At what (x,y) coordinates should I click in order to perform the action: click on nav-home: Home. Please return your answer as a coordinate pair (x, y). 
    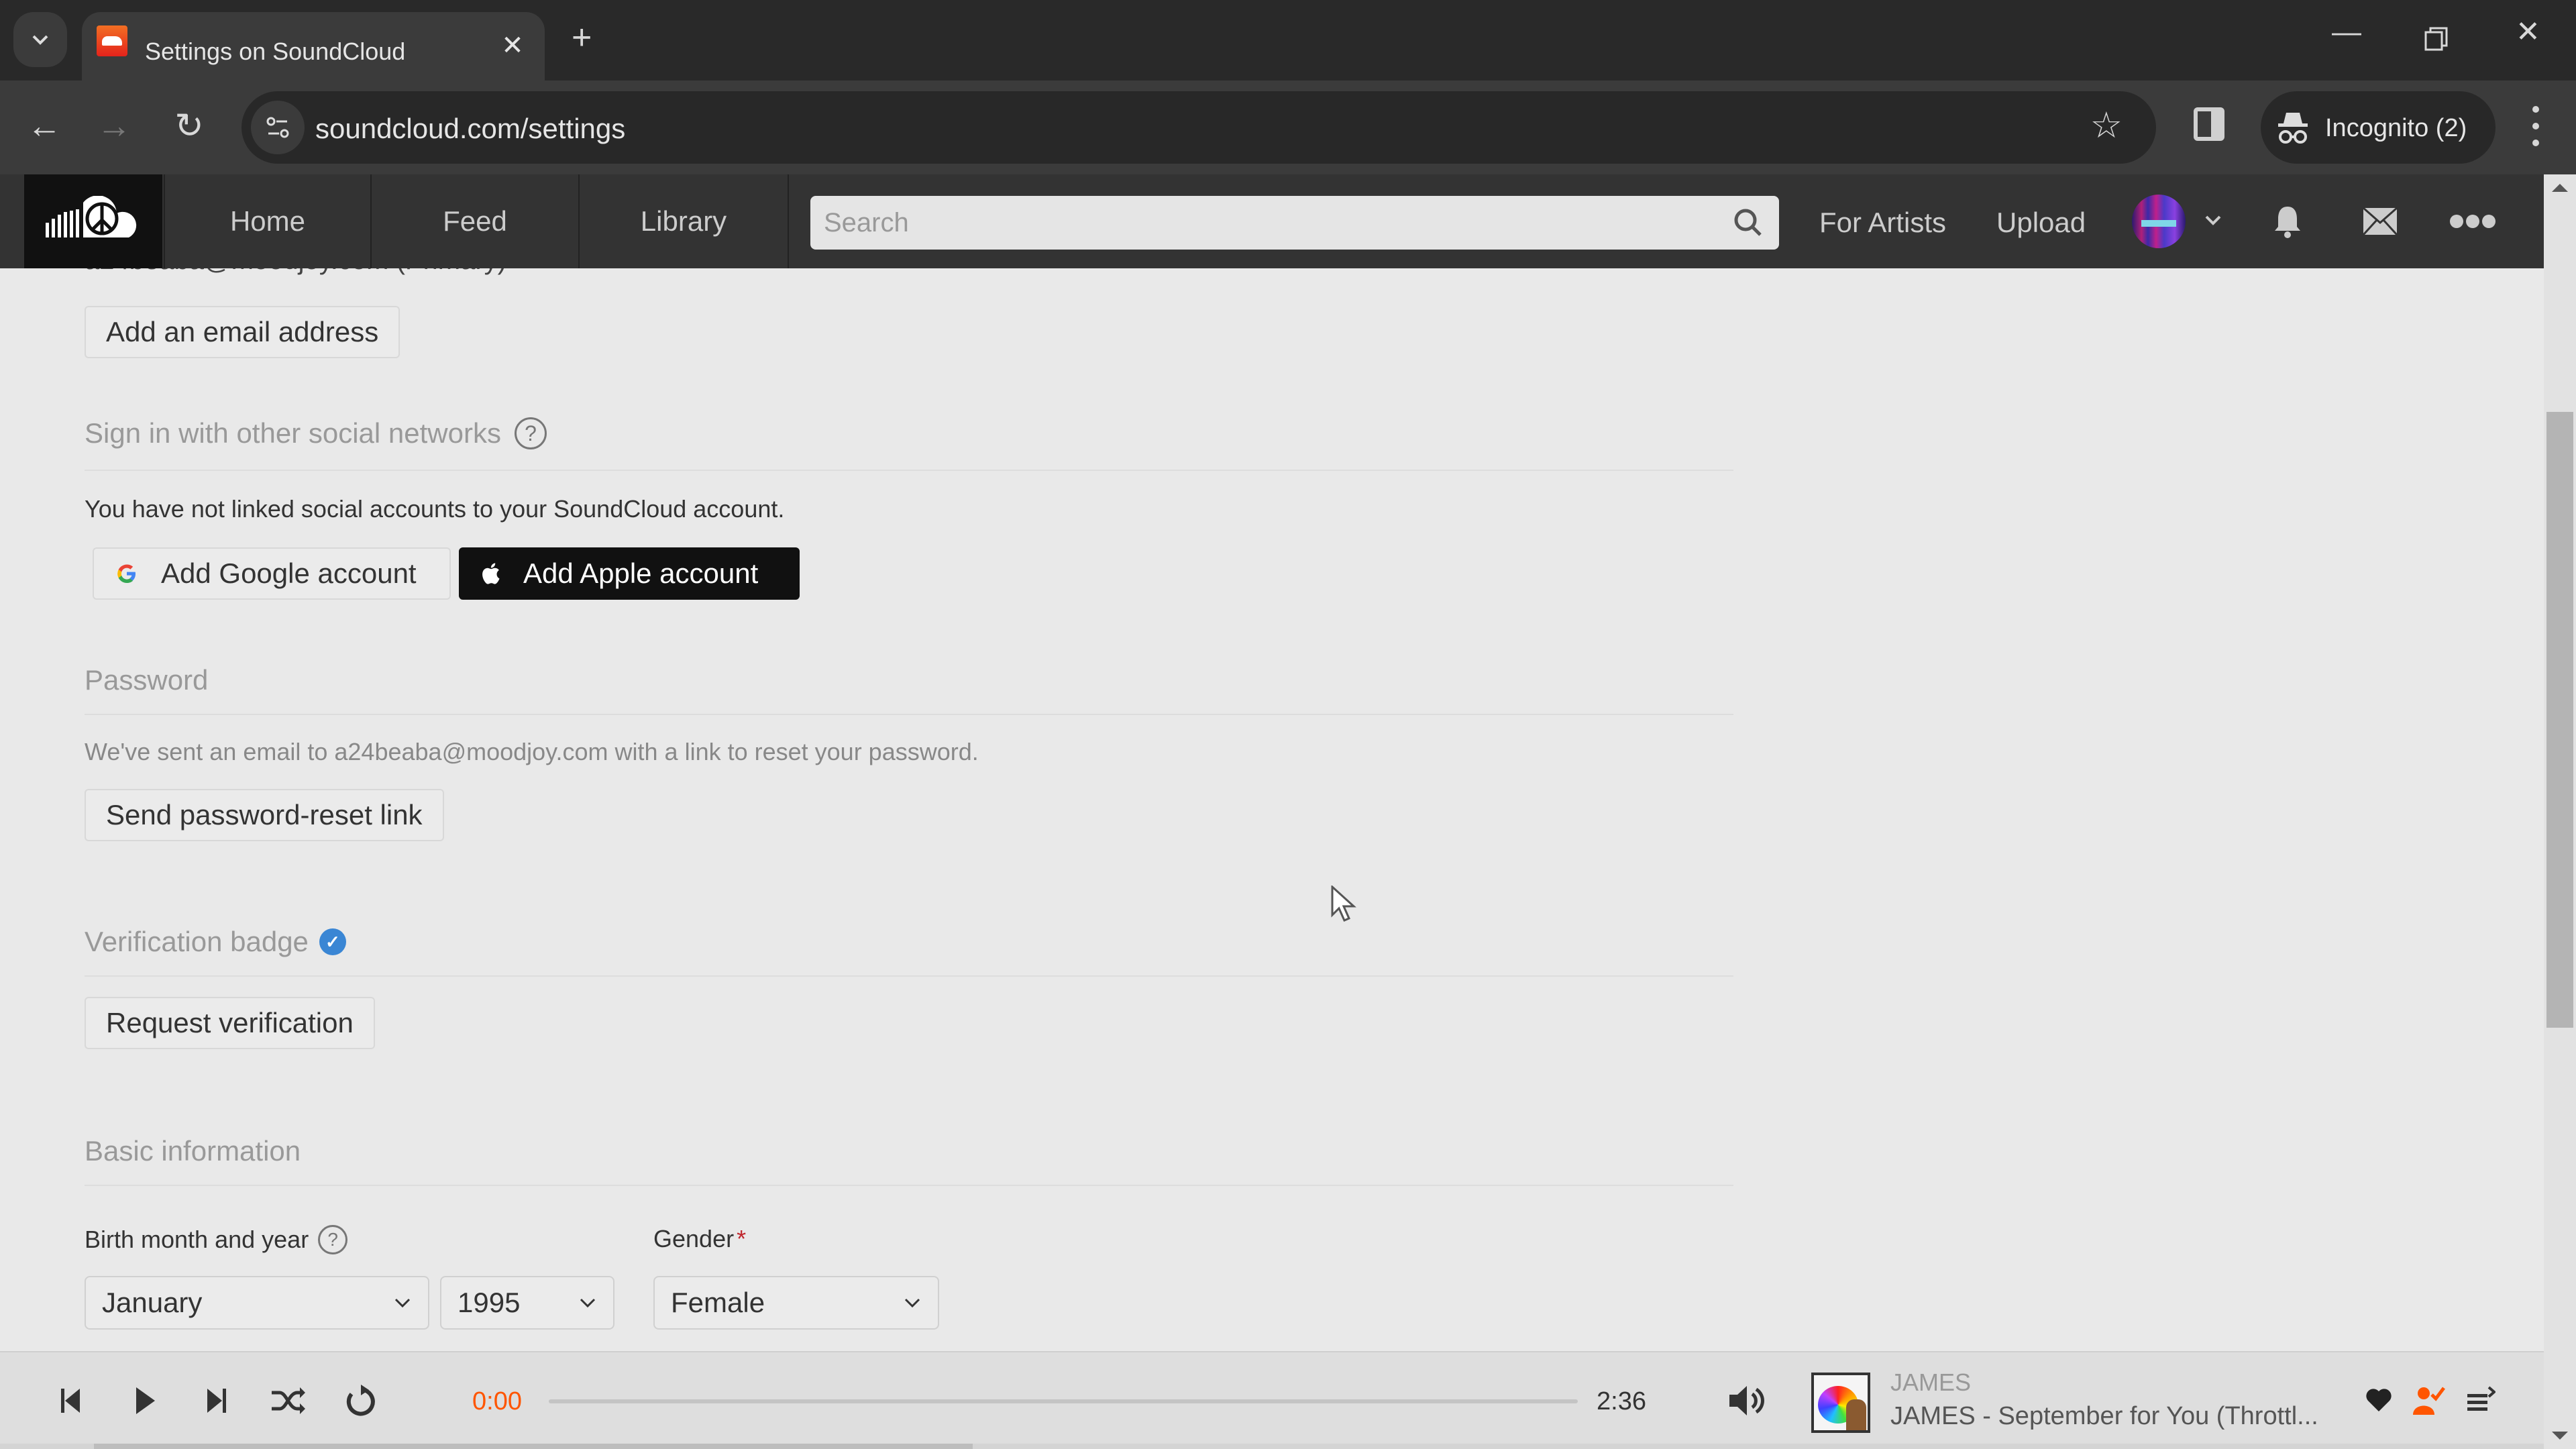
    Looking at the image, I should click on (268, 221).